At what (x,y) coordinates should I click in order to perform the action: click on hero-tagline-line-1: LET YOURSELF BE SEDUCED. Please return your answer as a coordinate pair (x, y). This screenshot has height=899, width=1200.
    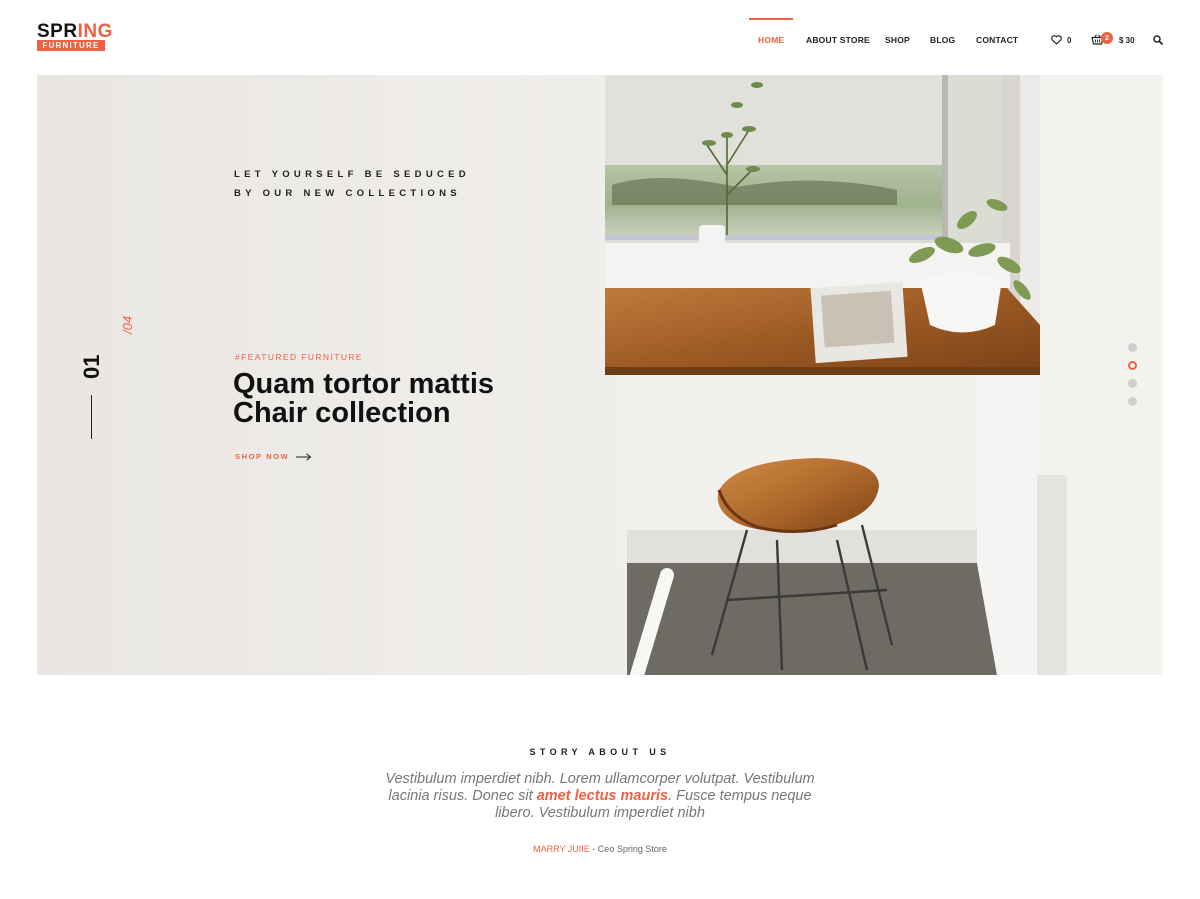
    Looking at the image, I should click on (352, 174).